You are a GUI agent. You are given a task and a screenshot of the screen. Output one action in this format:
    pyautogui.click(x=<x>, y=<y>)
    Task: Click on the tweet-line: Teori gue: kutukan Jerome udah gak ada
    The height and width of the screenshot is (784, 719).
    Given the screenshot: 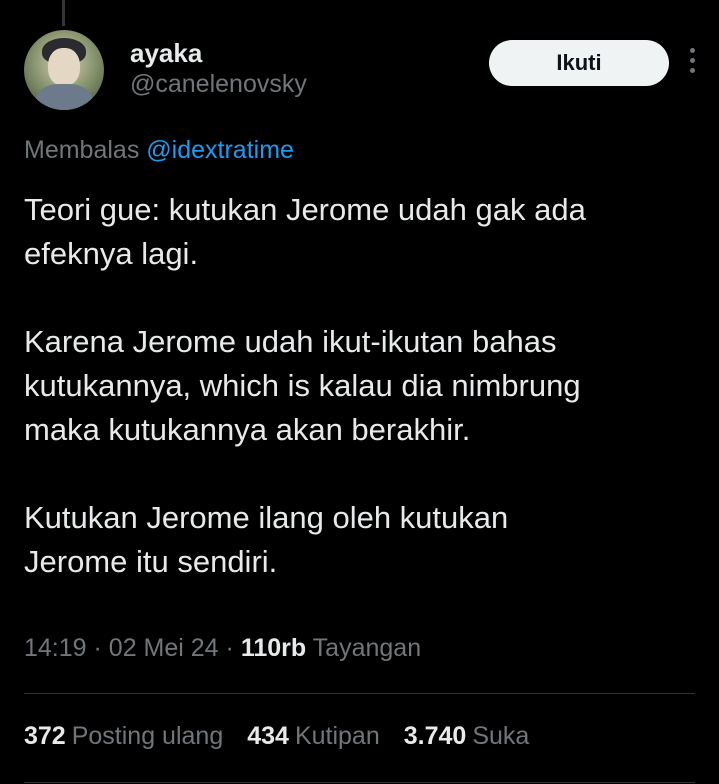 What is the action you would take?
    pyautogui.click(x=305, y=209)
    